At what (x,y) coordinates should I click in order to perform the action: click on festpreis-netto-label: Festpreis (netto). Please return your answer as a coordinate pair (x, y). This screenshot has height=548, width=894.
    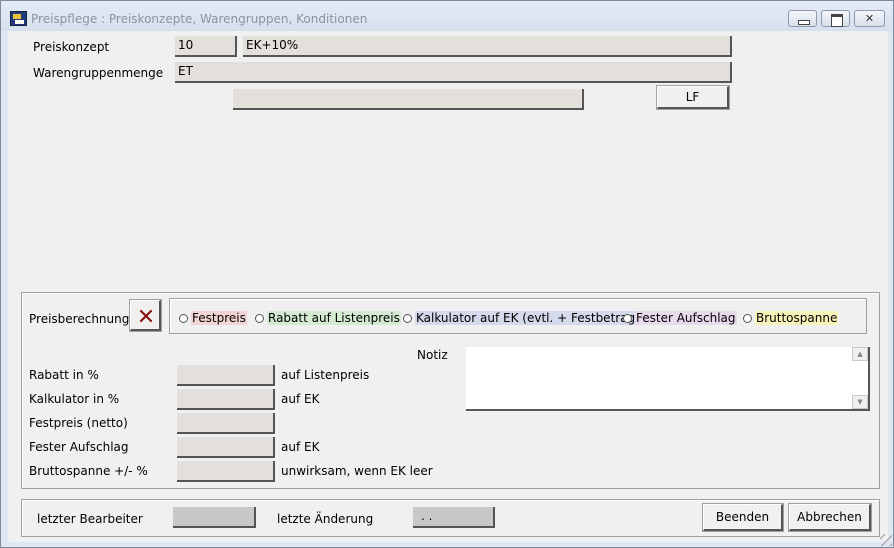
    Looking at the image, I should click on (78, 423).